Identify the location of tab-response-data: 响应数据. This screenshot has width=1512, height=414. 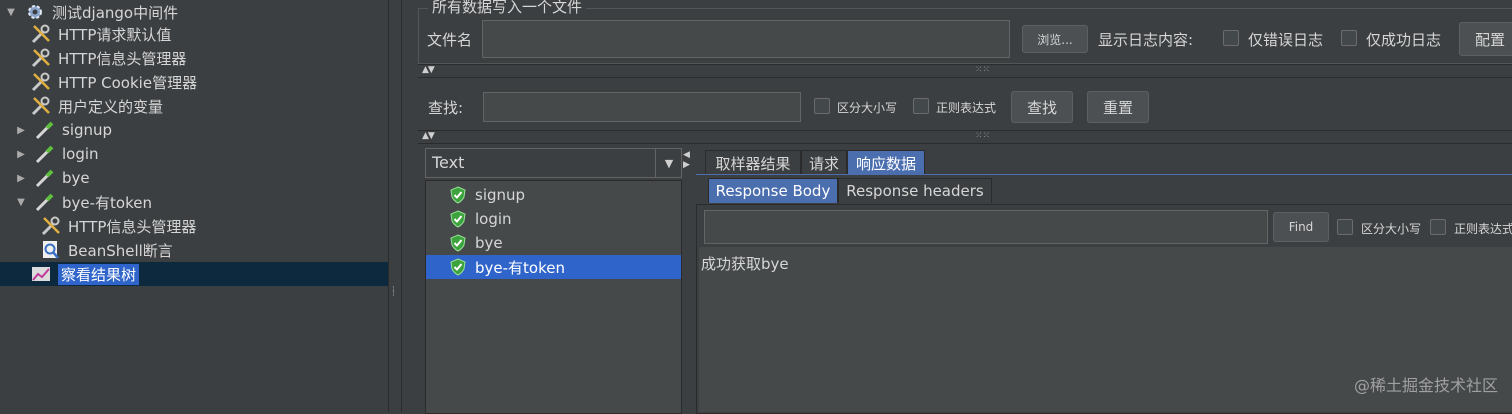
(886, 162).